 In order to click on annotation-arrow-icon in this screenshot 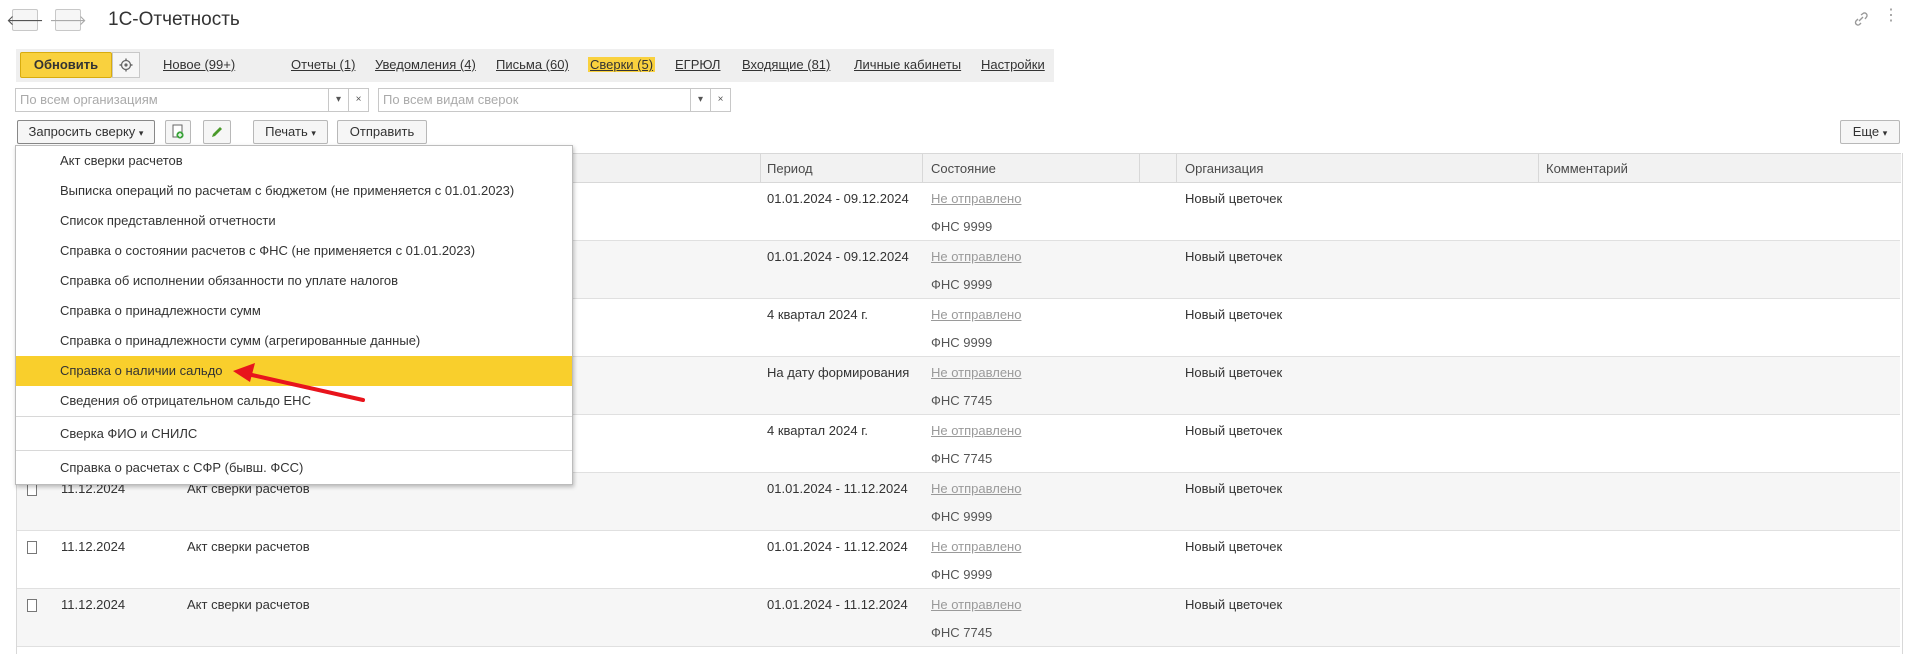, I will do `click(299, 382)`.